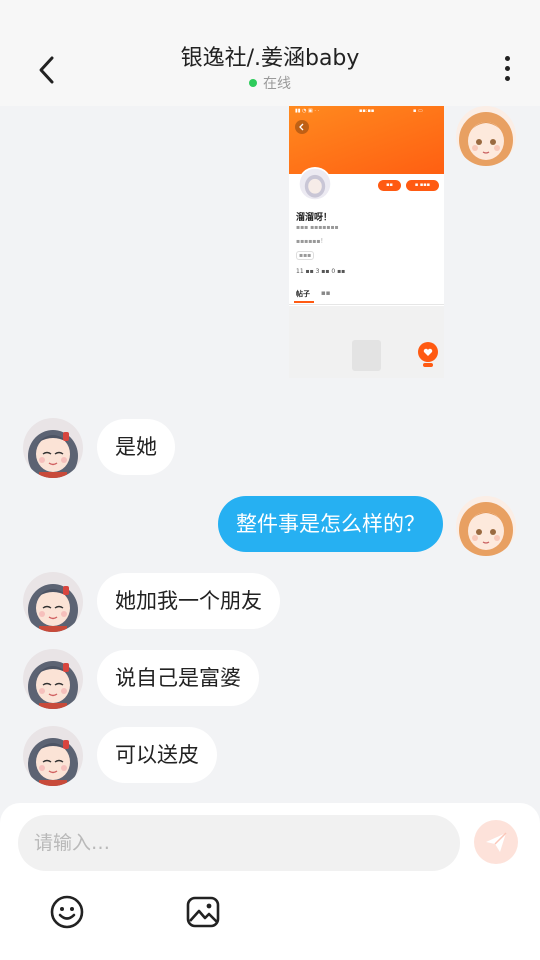 This screenshot has height=960, width=540. Describe the element at coordinates (321, 271) in the screenshot. I see `shot-stats: 11 ▪▪ 3 ▪▪ 0 ▪▪` at that location.